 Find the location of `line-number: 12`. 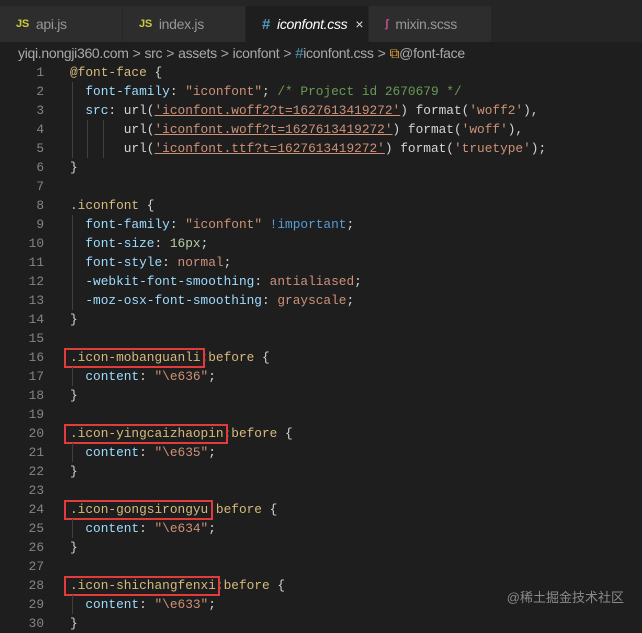

line-number: 12 is located at coordinates (36, 281).